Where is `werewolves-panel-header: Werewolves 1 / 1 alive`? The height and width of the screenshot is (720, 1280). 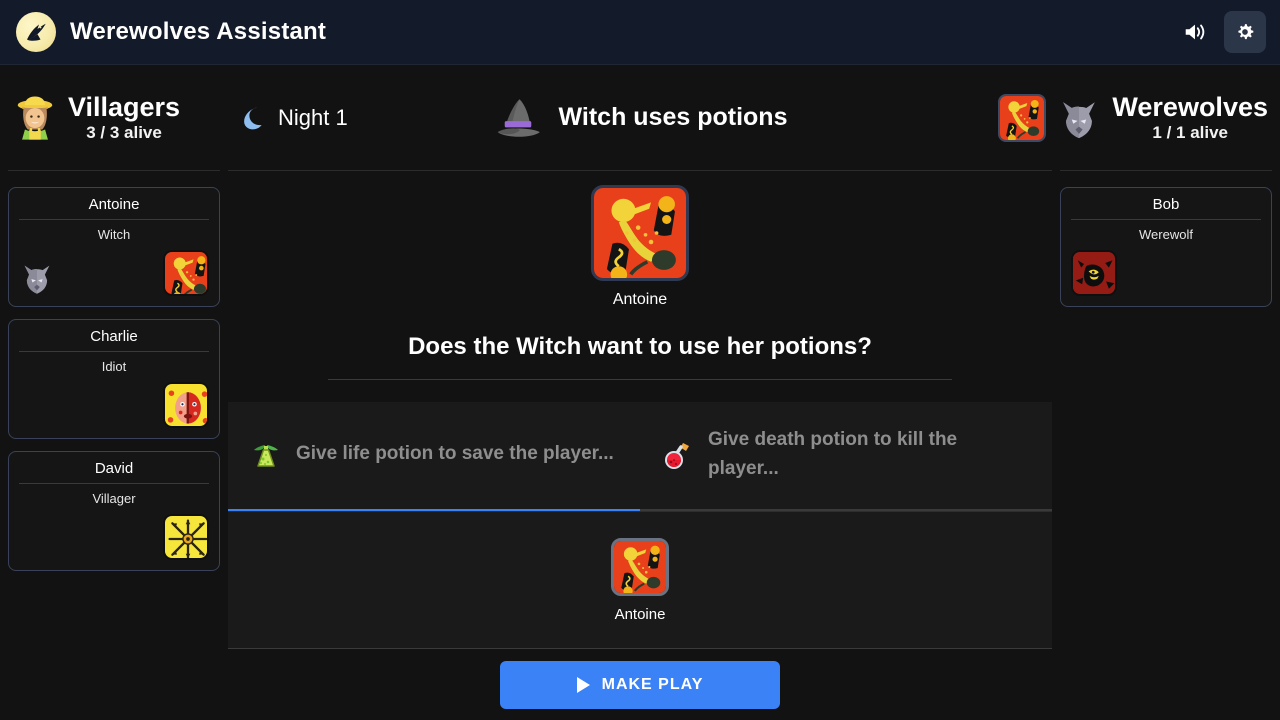
werewolves-panel-header: Werewolves 1 / 1 alive is located at coordinates (1135, 118).